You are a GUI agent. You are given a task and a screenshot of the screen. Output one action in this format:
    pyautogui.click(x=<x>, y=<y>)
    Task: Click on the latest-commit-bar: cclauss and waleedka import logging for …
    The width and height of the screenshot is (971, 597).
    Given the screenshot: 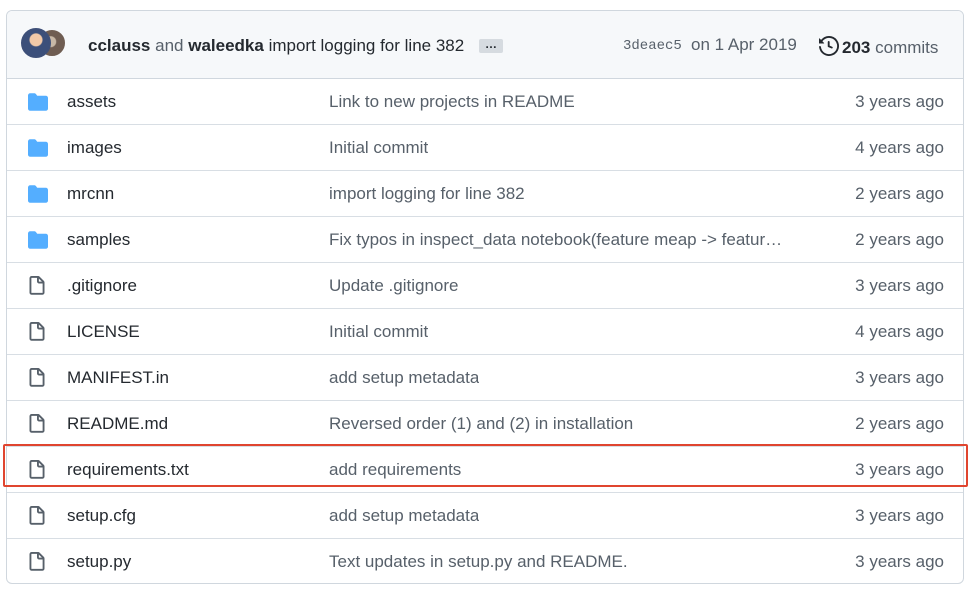 What is the action you would take?
    pyautogui.click(x=485, y=45)
    